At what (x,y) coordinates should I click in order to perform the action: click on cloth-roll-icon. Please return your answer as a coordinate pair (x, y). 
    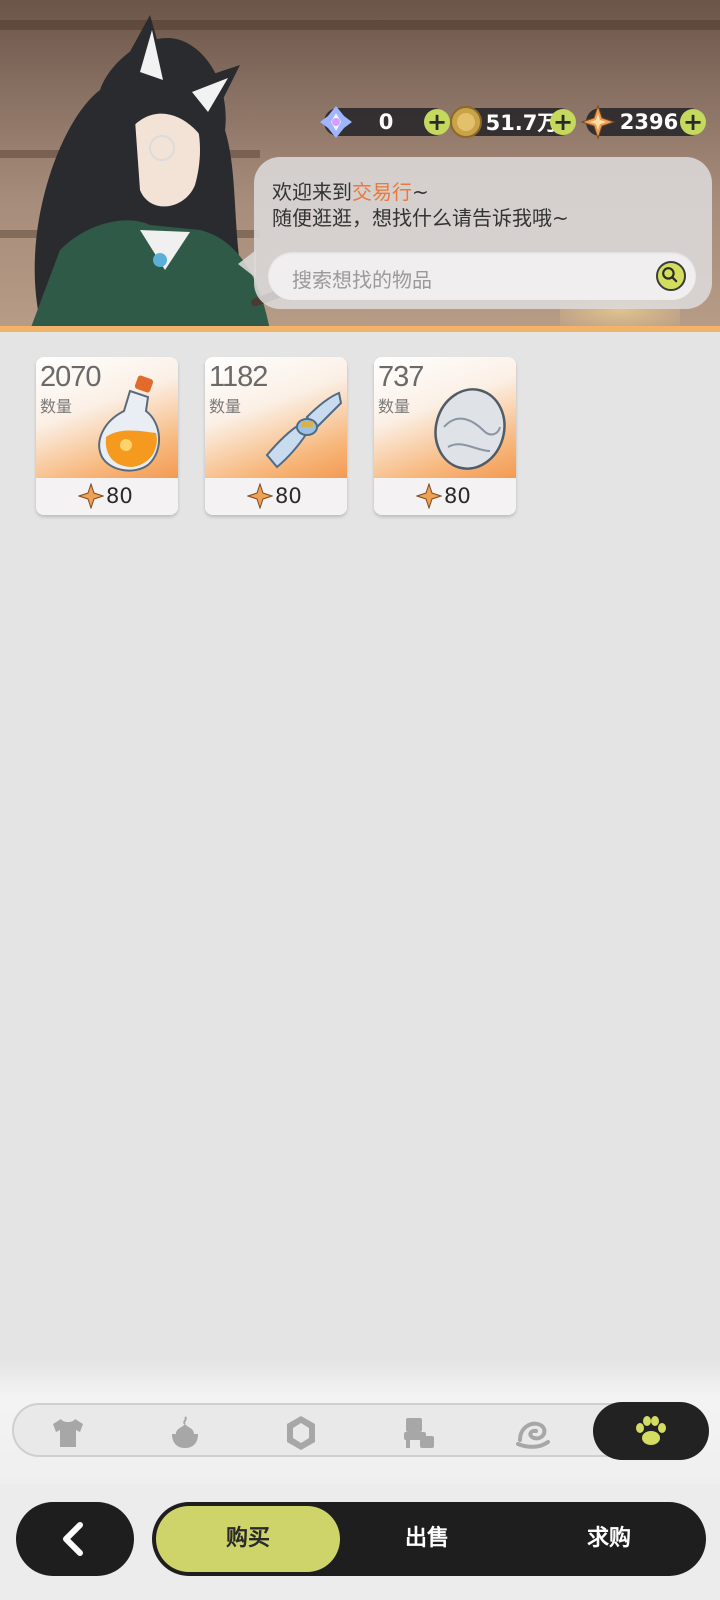
    Looking at the image, I should click on (304, 430).